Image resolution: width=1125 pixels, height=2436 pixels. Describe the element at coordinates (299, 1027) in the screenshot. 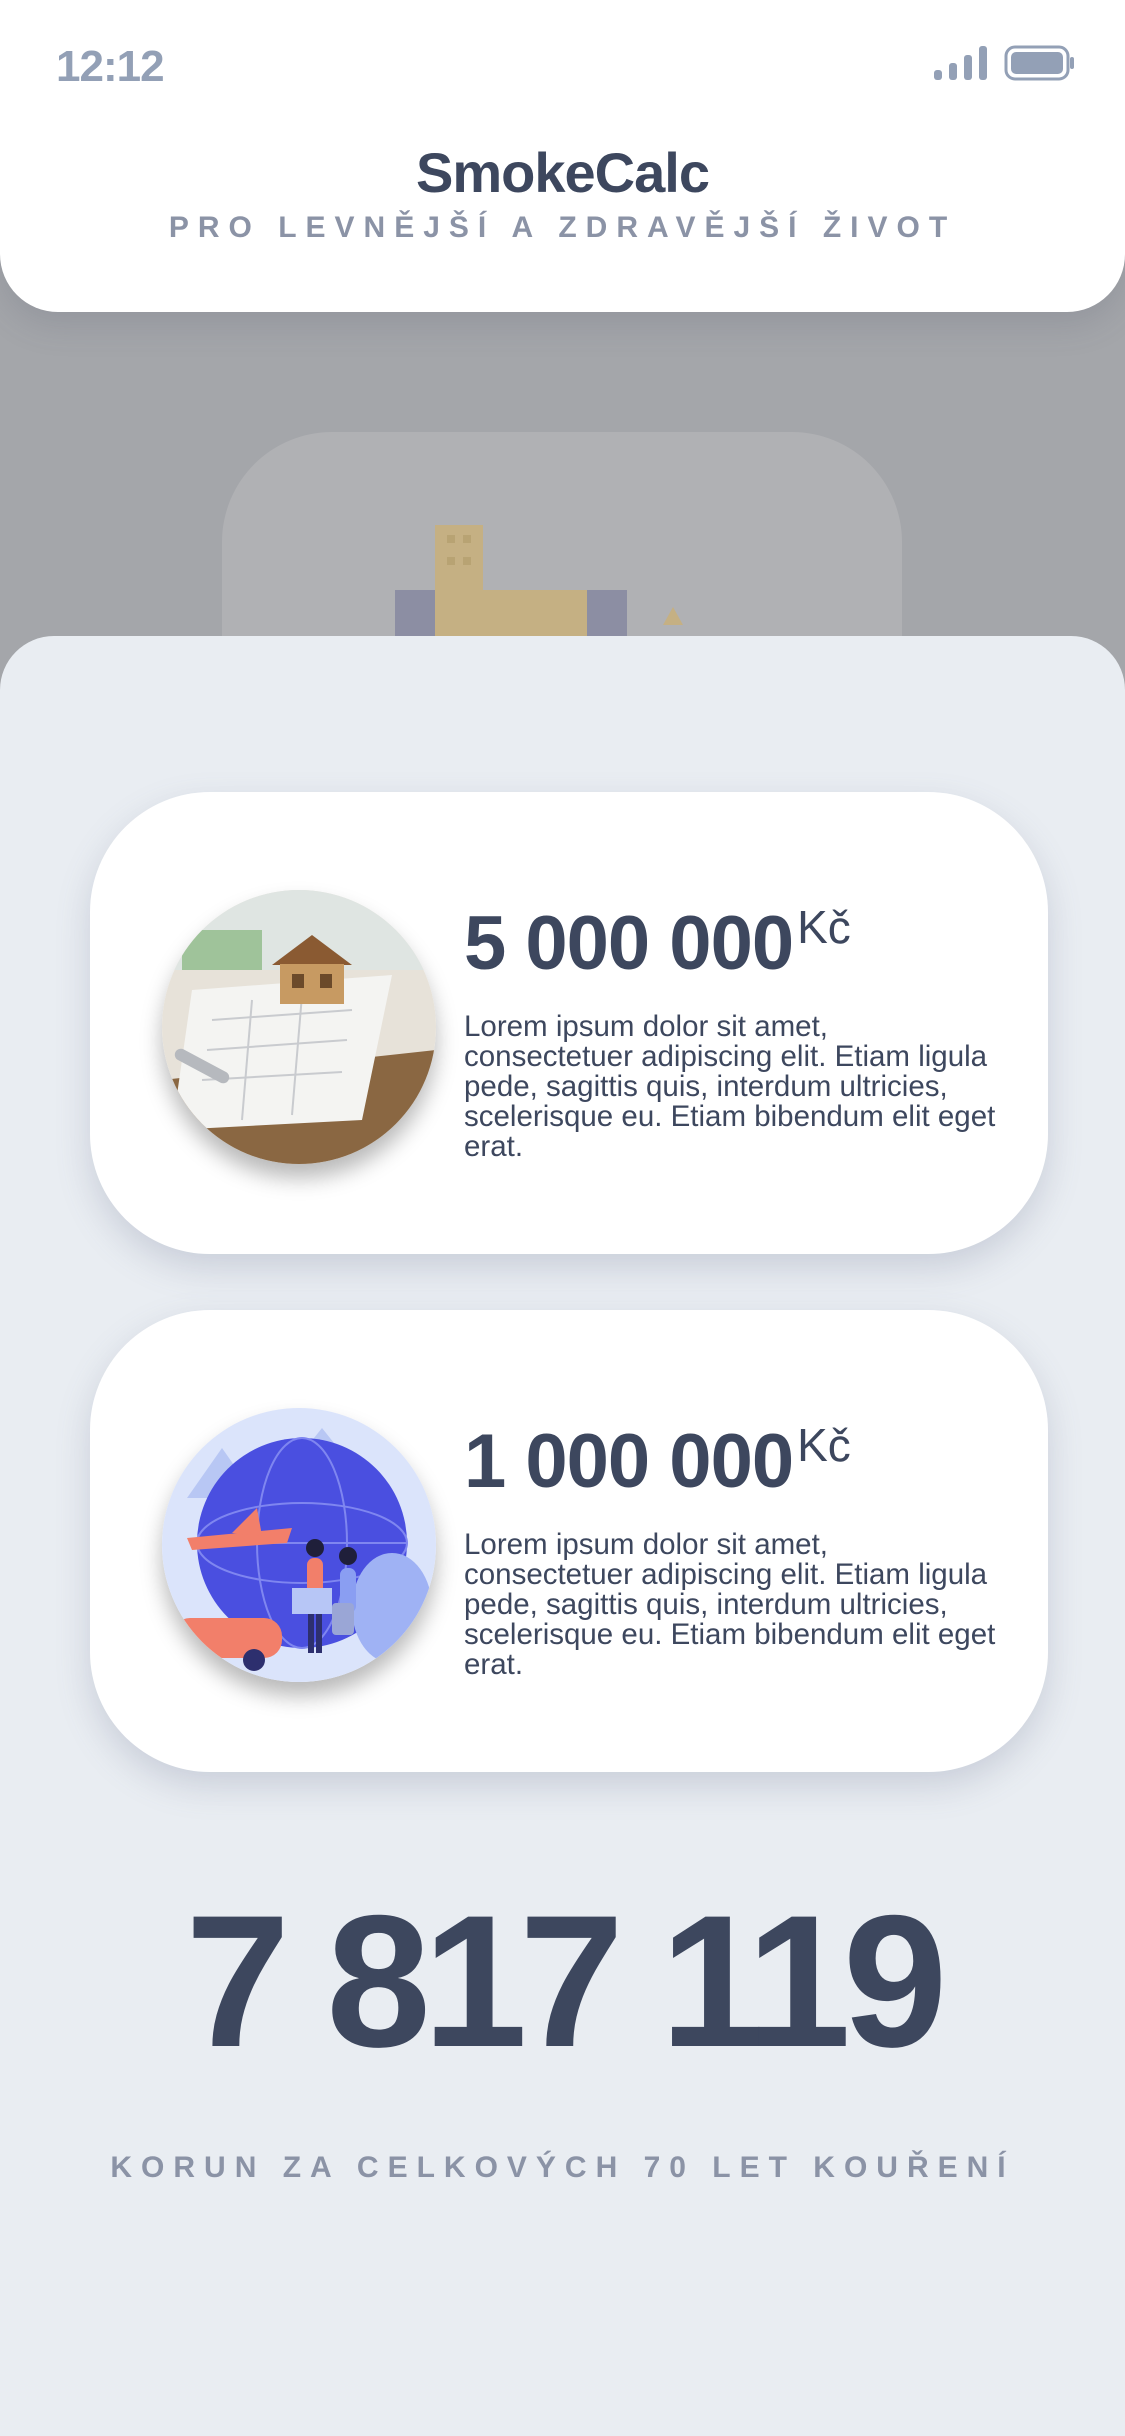

I see `house-model-photo` at that location.